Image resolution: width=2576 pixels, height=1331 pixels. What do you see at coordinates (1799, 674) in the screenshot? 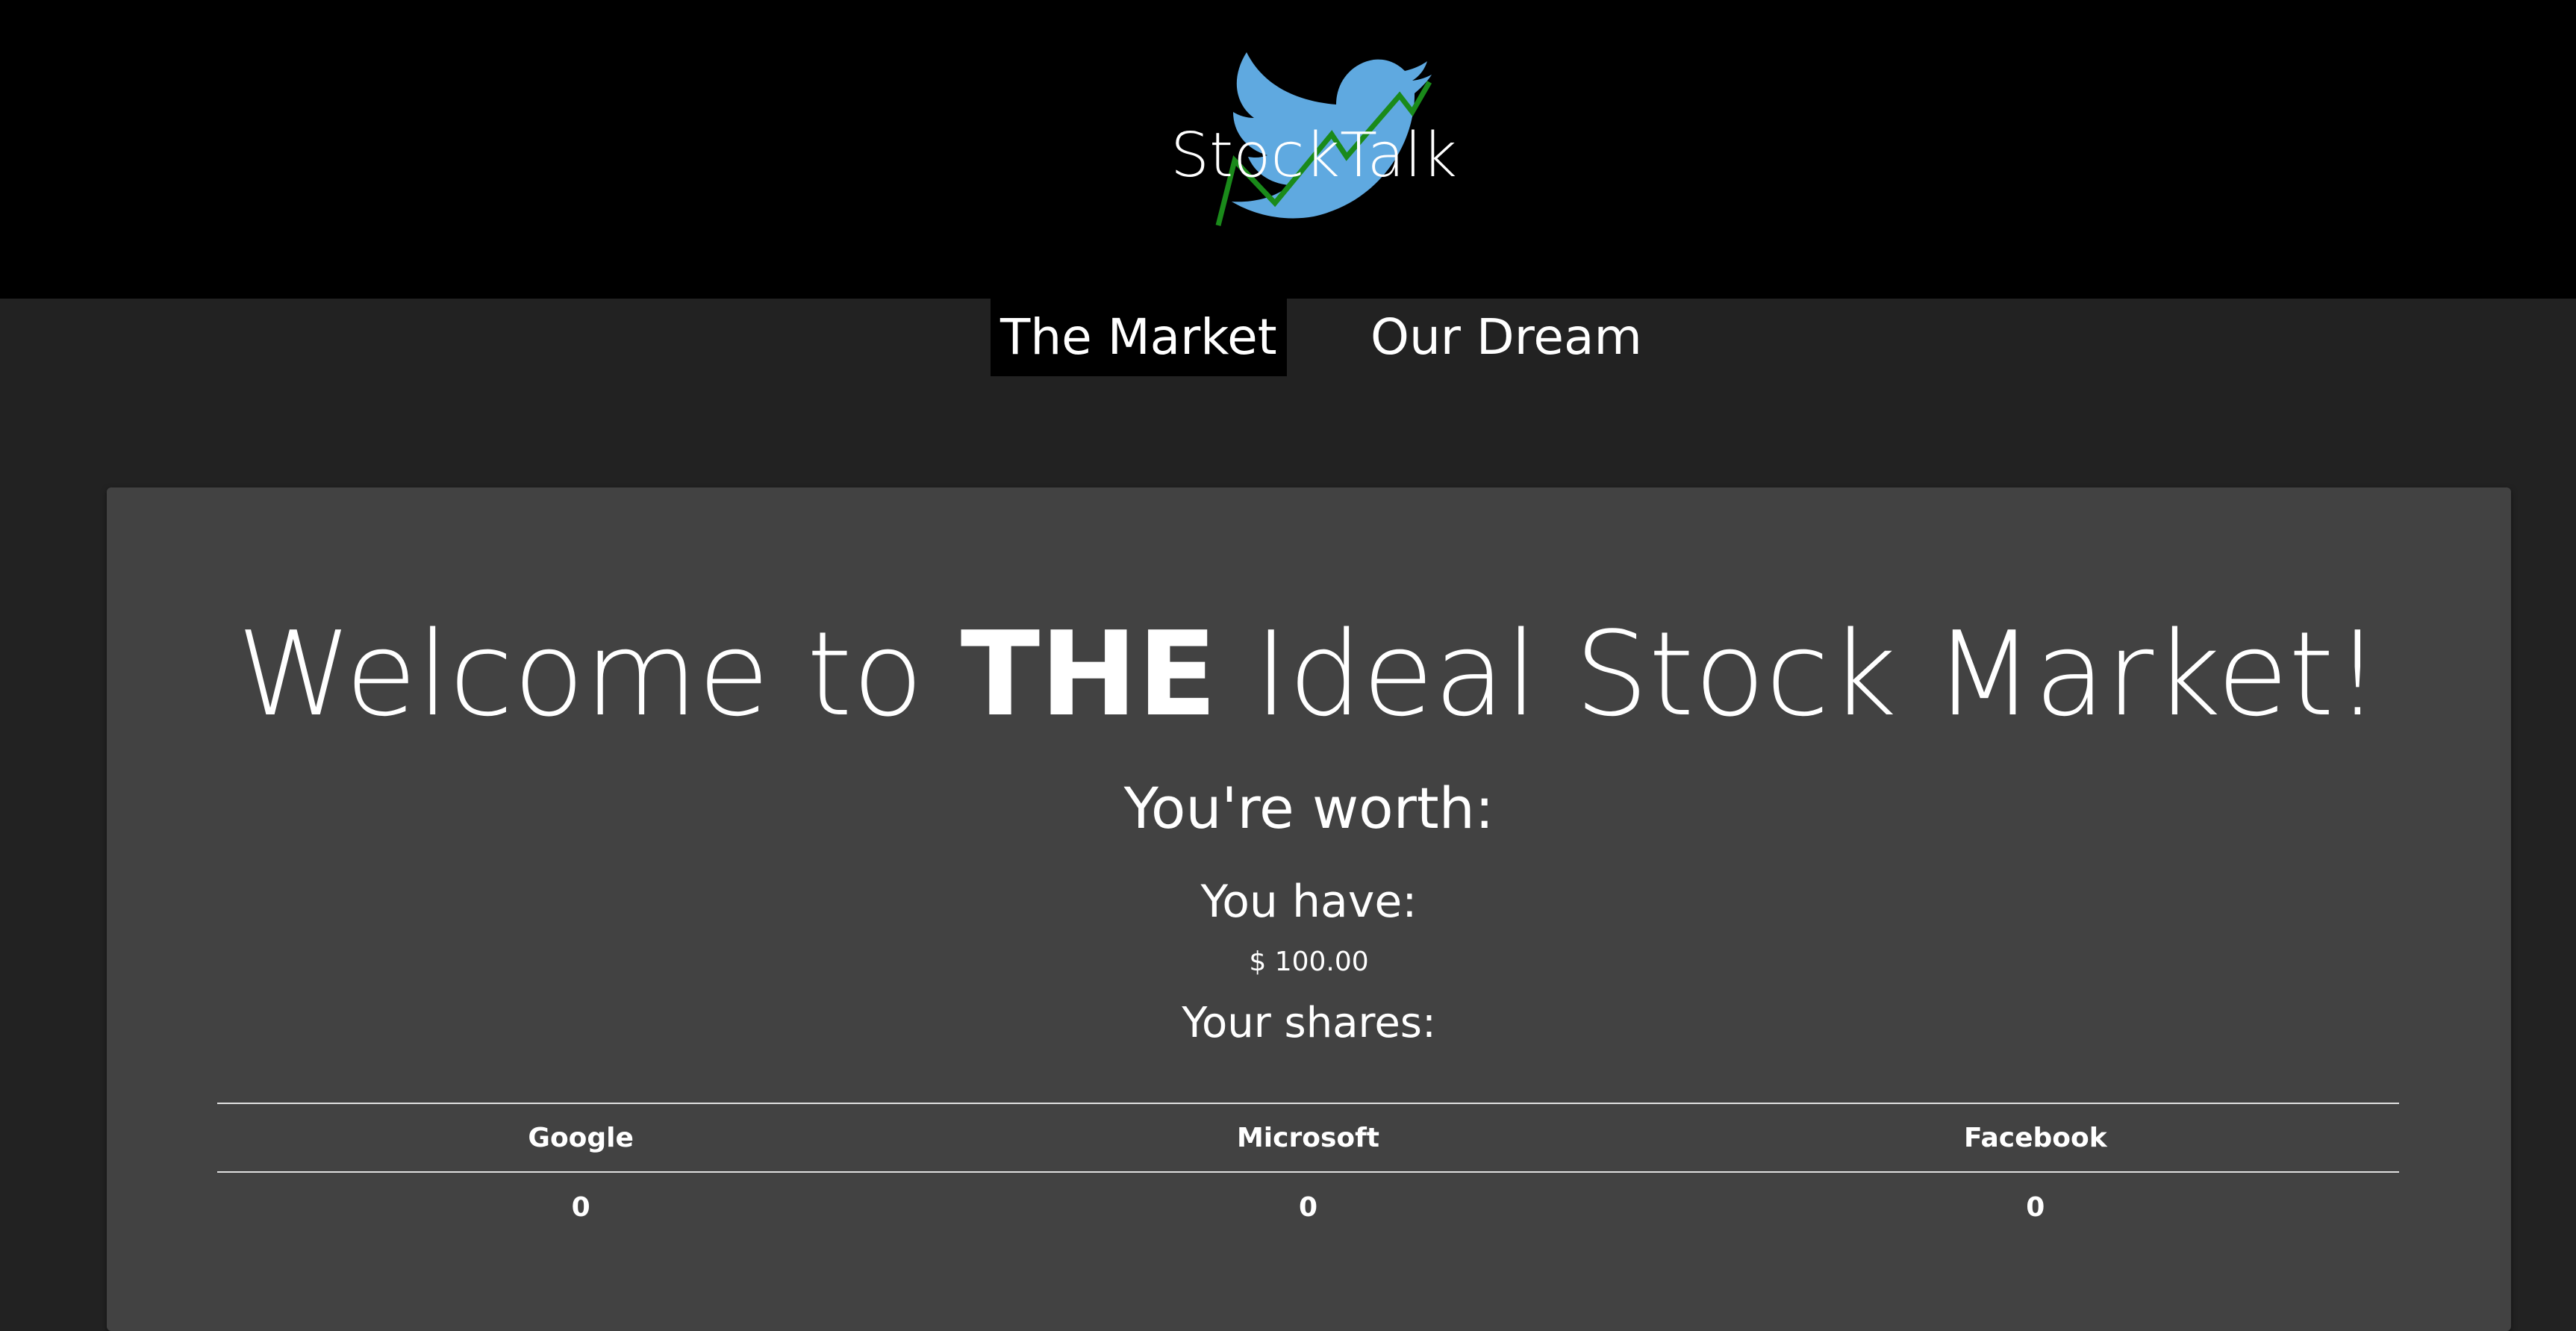
I see `title-suffix: Ideal Stock Market!` at bounding box center [1799, 674].